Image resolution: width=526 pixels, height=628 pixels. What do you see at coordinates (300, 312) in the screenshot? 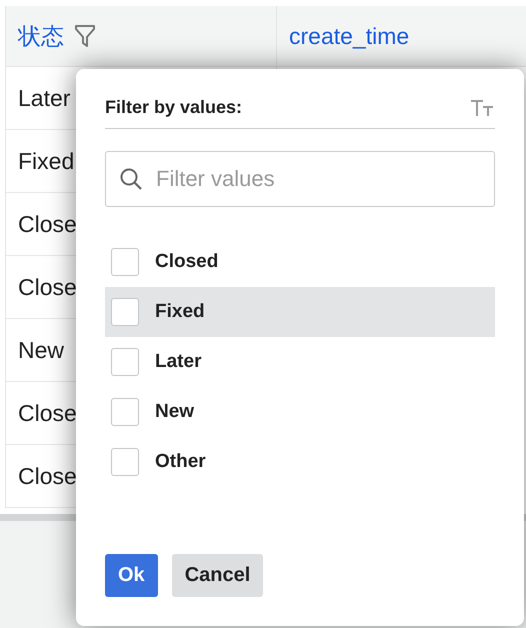
I see `filter-option: Fixed` at bounding box center [300, 312].